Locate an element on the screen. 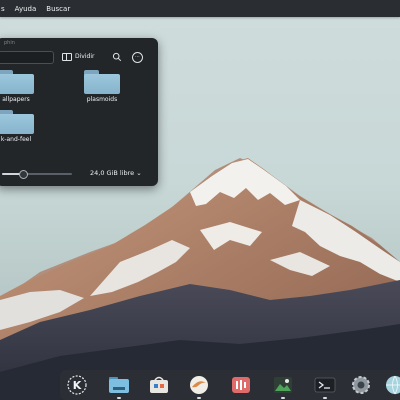  split-view-icon is located at coordinates (67, 56).